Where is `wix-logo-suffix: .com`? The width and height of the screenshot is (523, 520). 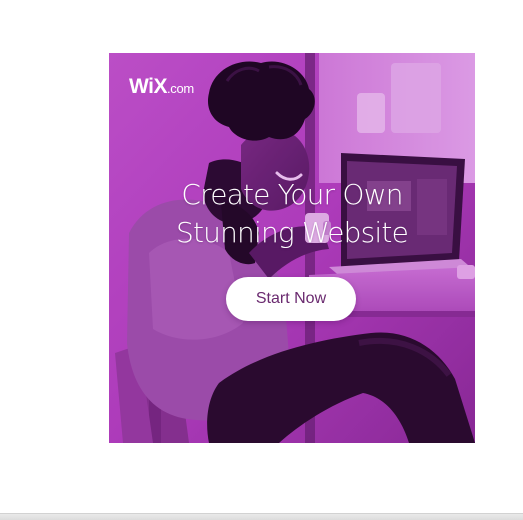
wix-logo-suffix: .com is located at coordinates (180, 88).